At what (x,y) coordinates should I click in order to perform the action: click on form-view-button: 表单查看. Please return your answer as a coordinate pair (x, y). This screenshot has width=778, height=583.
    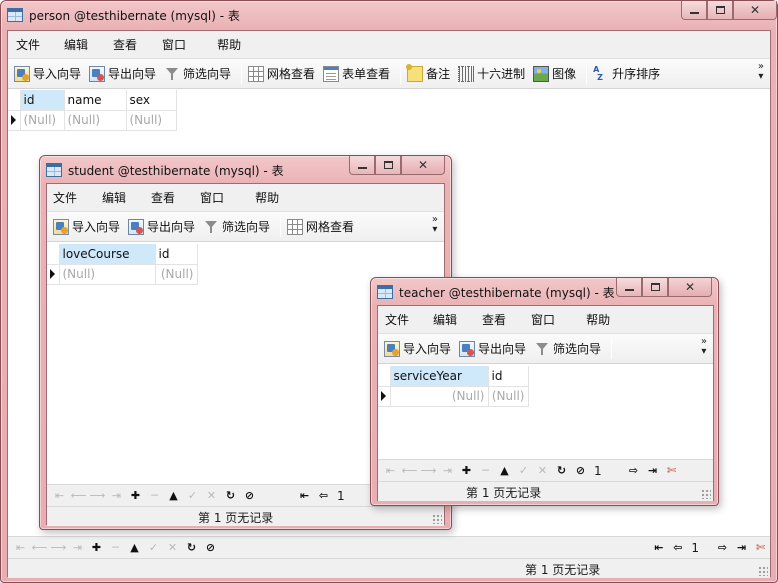
    Looking at the image, I should click on (356, 73).